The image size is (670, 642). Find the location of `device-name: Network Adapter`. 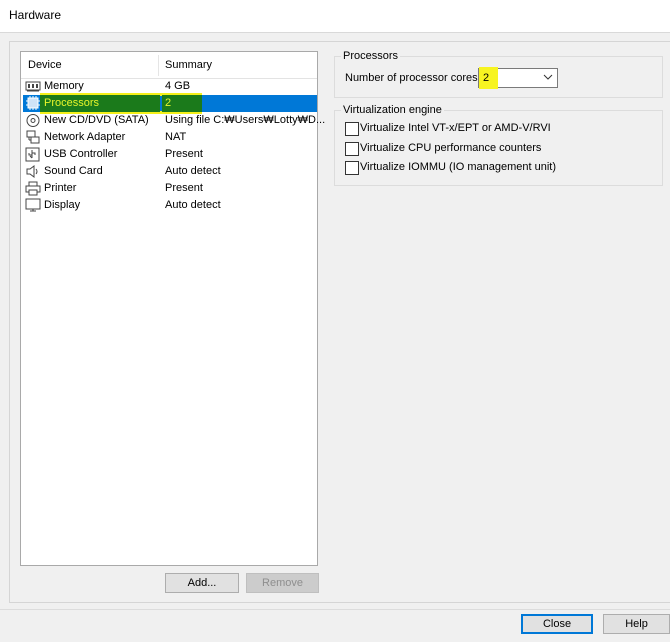

device-name: Network Adapter is located at coordinates (85, 137).